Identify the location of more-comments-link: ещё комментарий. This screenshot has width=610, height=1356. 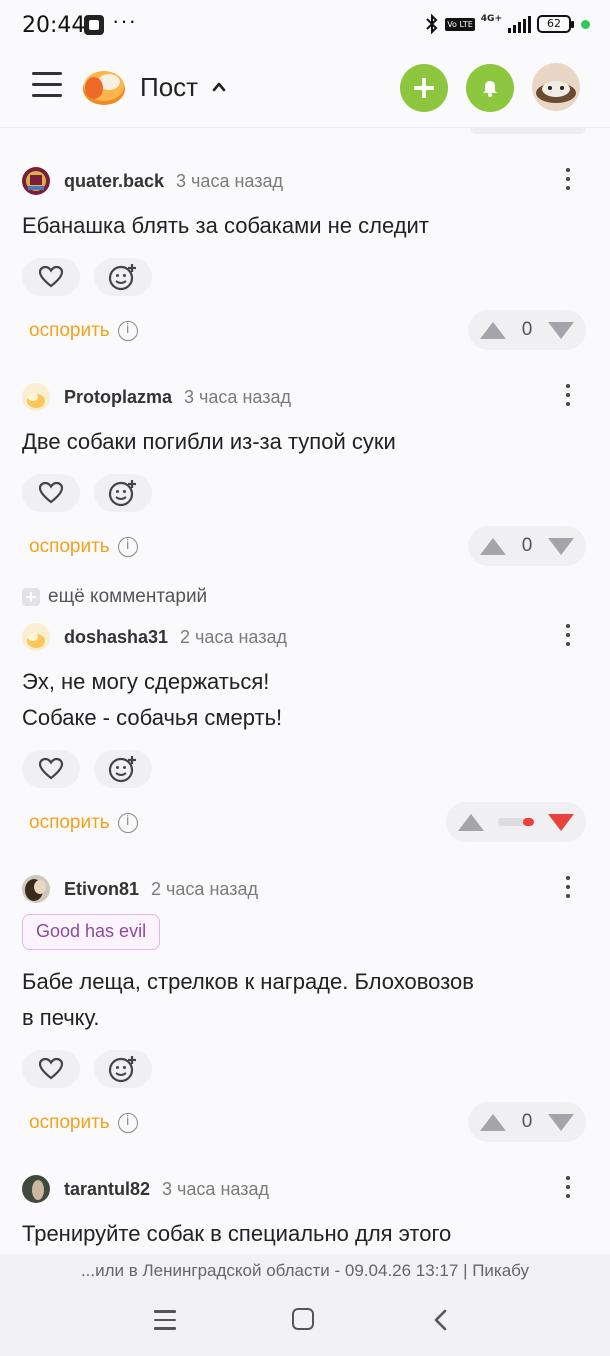
(114, 597).